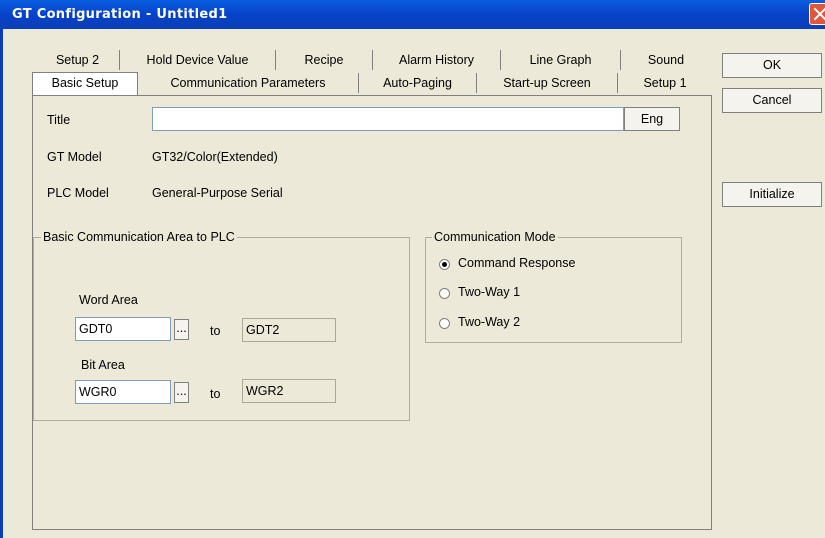 This screenshot has height=538, width=825. I want to click on word-area-label: Word Area, so click(108, 300).